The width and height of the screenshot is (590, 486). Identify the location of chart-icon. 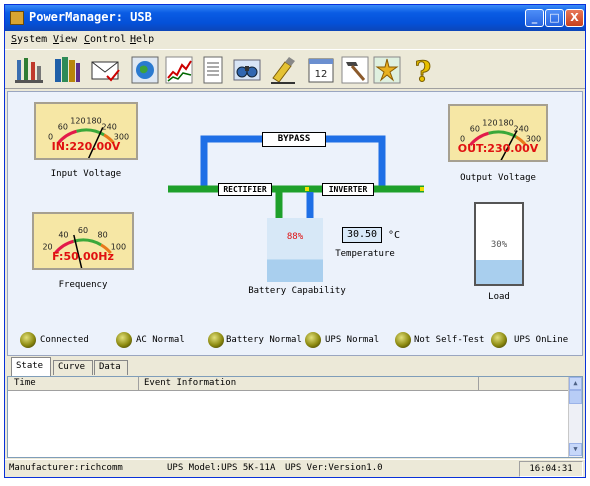
(179, 70).